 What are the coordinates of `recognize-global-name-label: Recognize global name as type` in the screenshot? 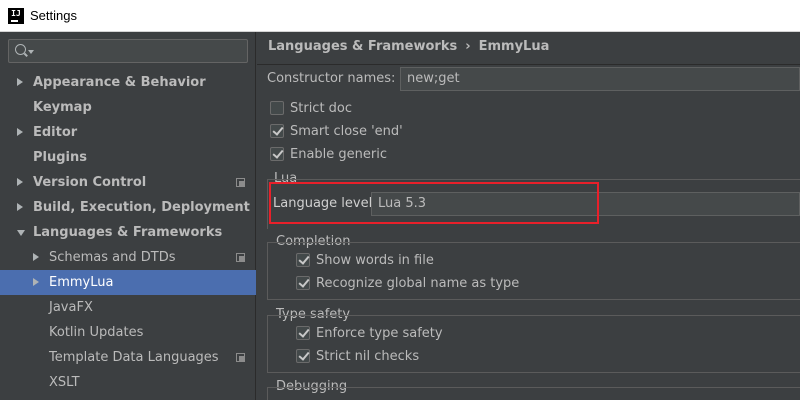 It's located at (418, 283).